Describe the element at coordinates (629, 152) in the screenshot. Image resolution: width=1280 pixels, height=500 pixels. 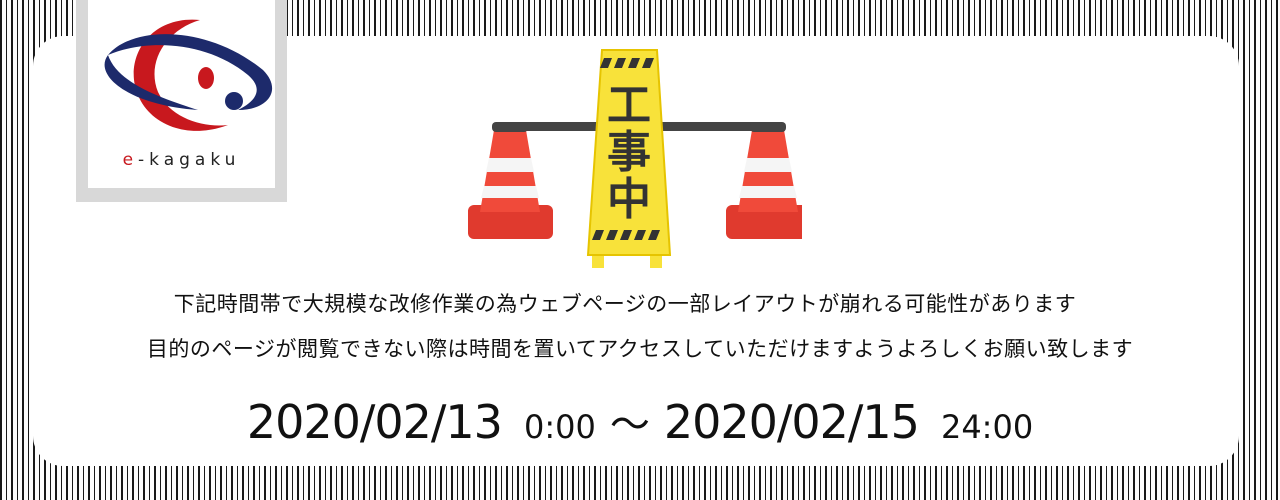
I see `svg-text: 事` at that location.